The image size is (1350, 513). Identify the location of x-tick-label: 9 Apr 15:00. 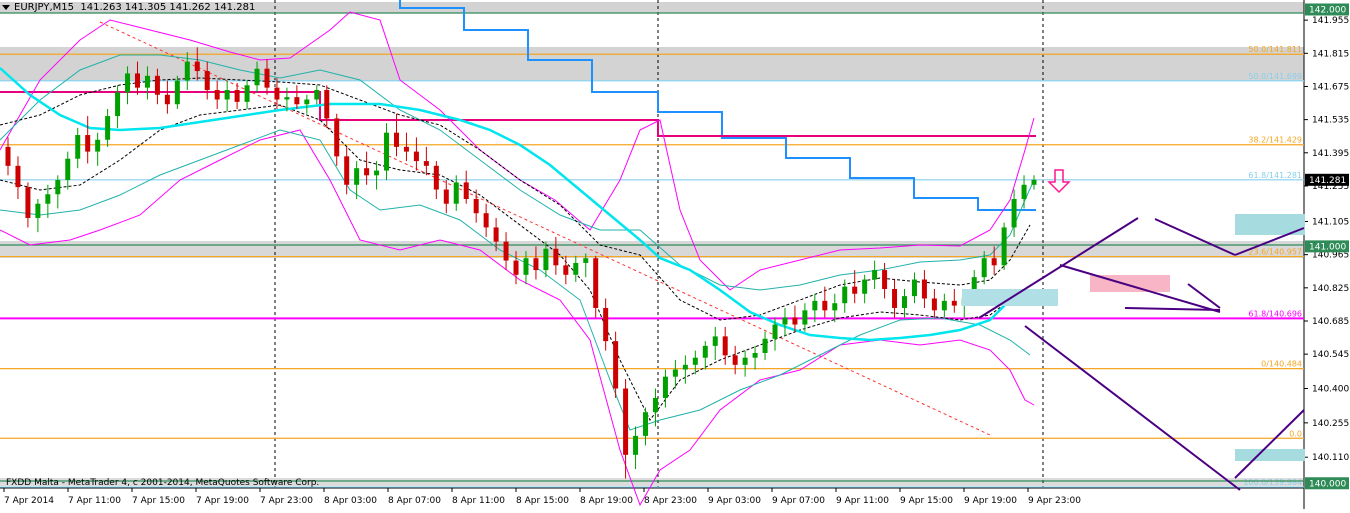
(926, 501).